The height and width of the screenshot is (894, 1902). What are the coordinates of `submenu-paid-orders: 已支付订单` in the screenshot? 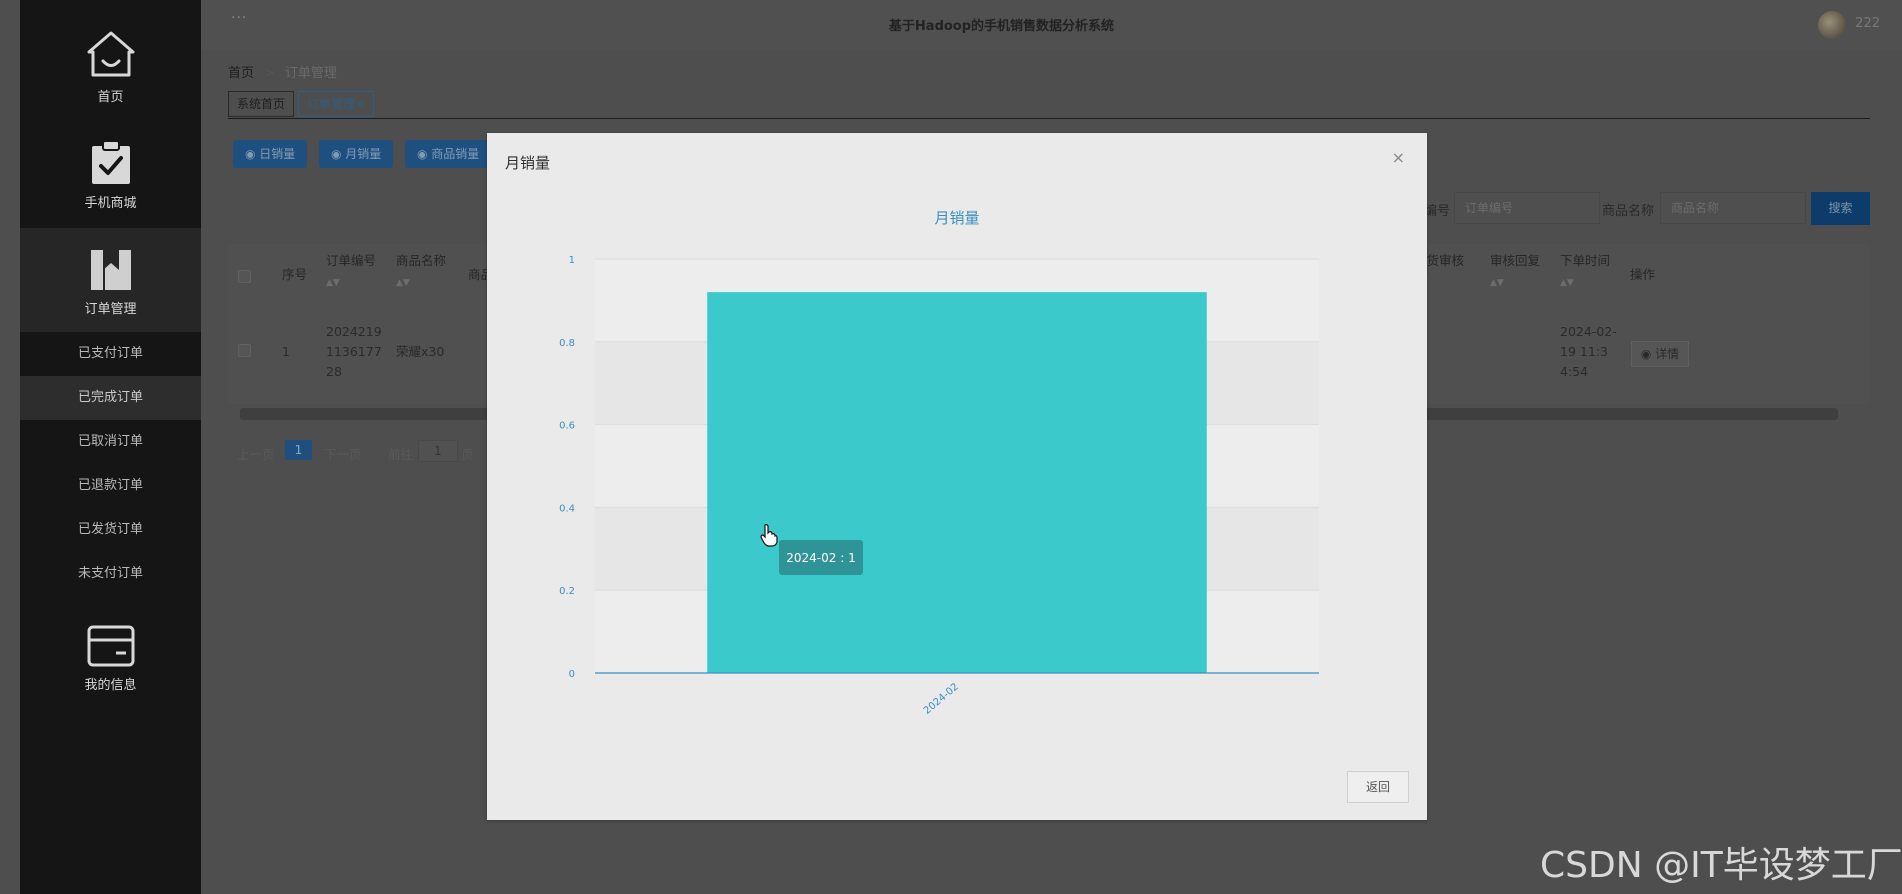 It's located at (110, 354).